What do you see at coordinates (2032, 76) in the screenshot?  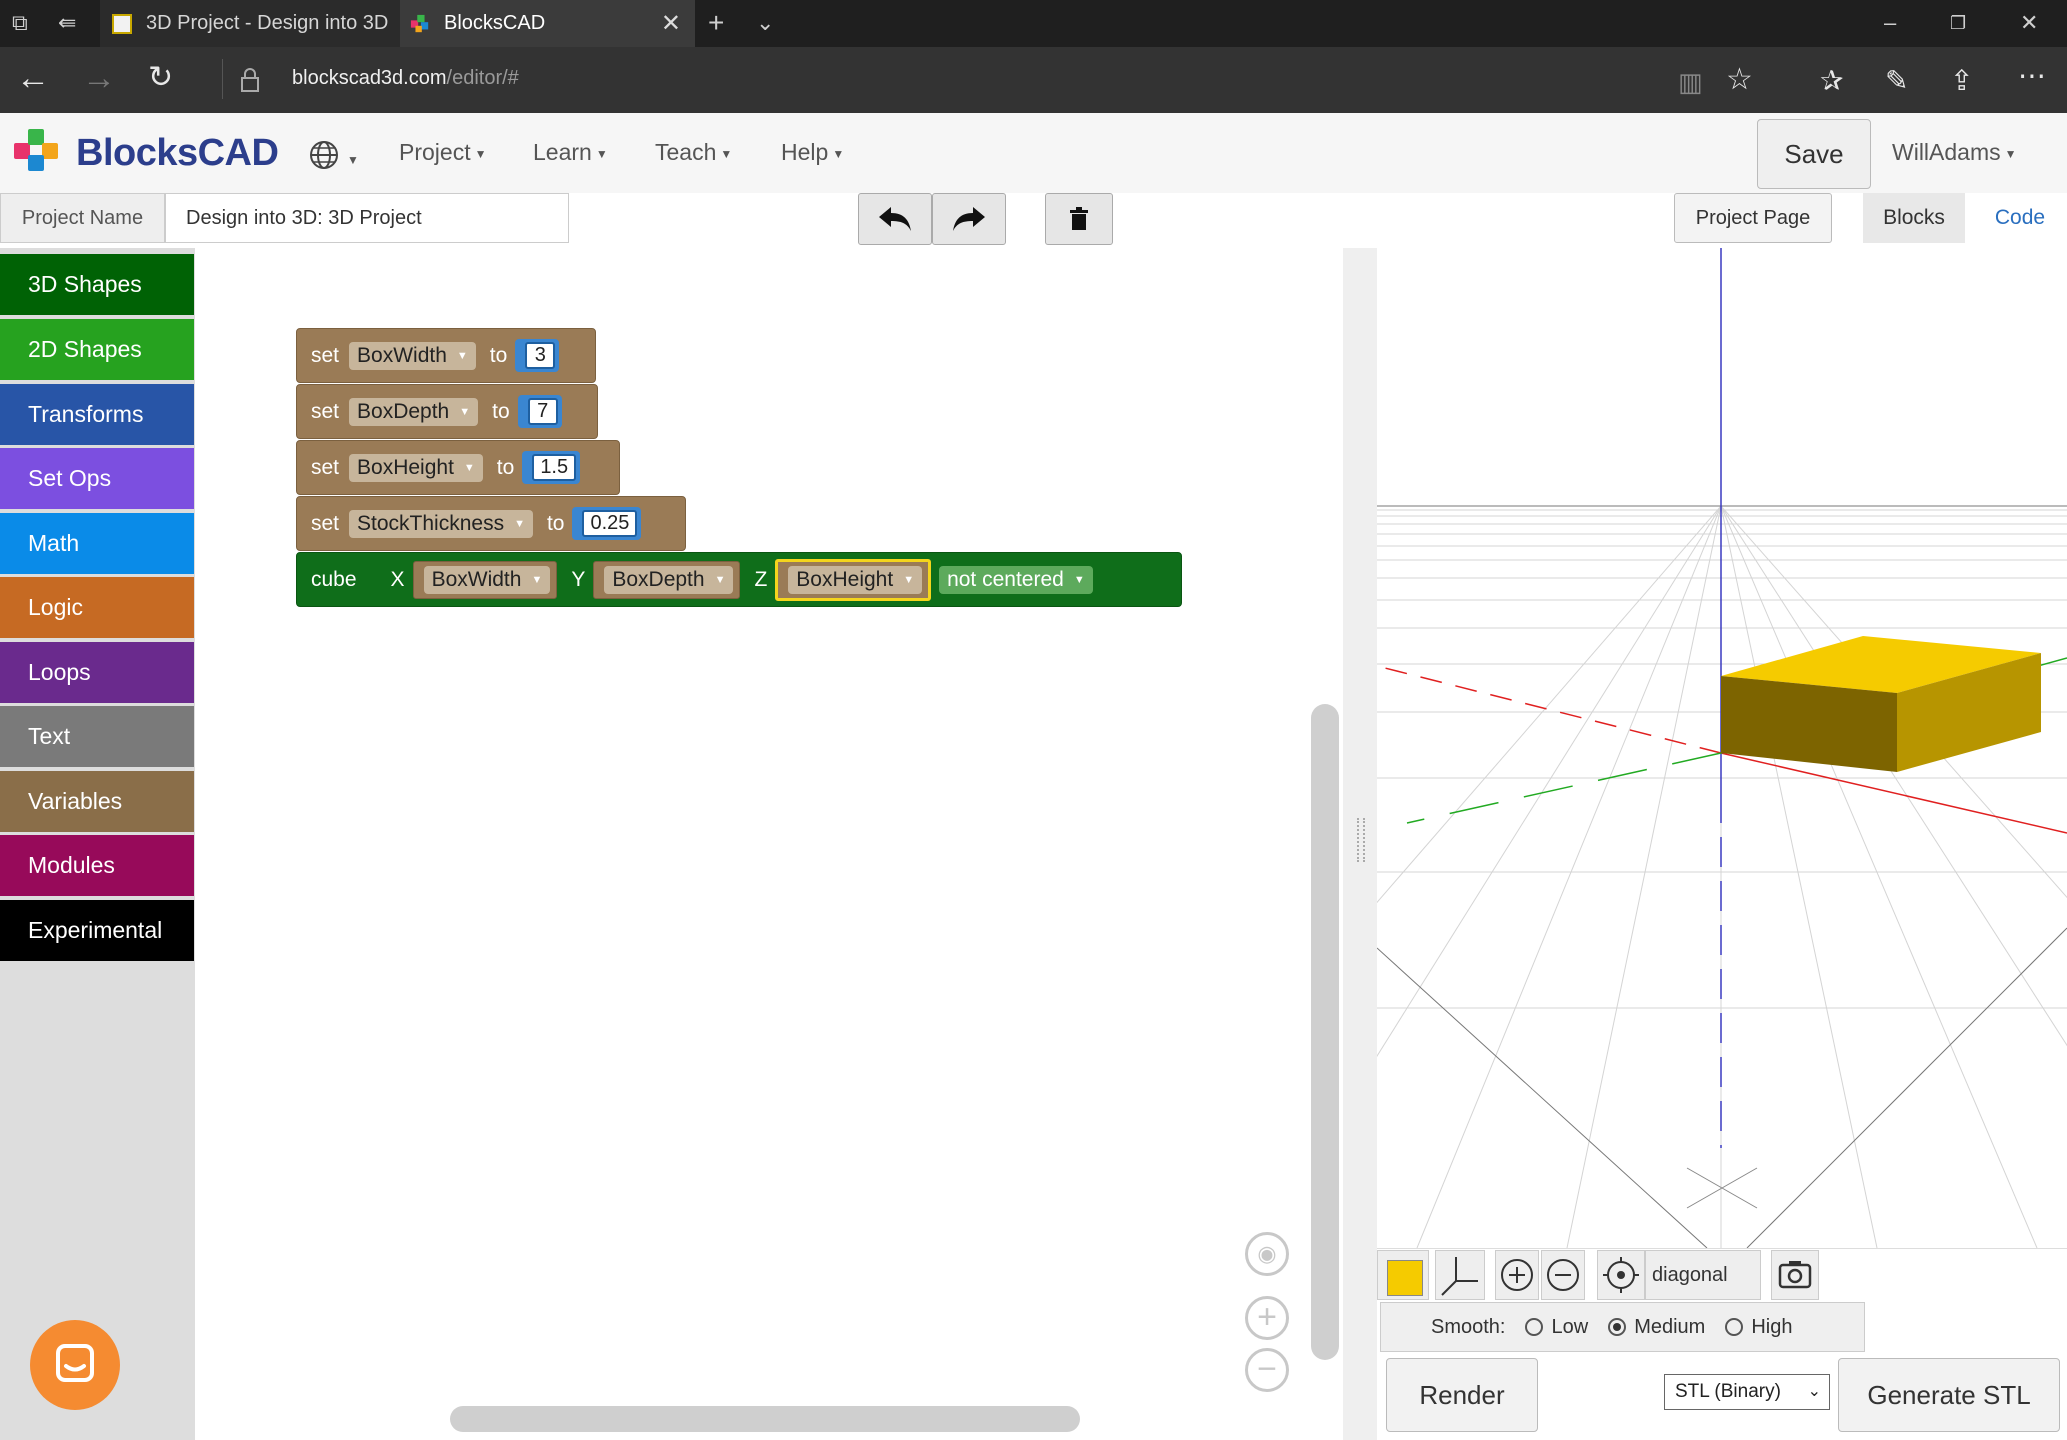 I see `more-menu-icon: ⋯` at bounding box center [2032, 76].